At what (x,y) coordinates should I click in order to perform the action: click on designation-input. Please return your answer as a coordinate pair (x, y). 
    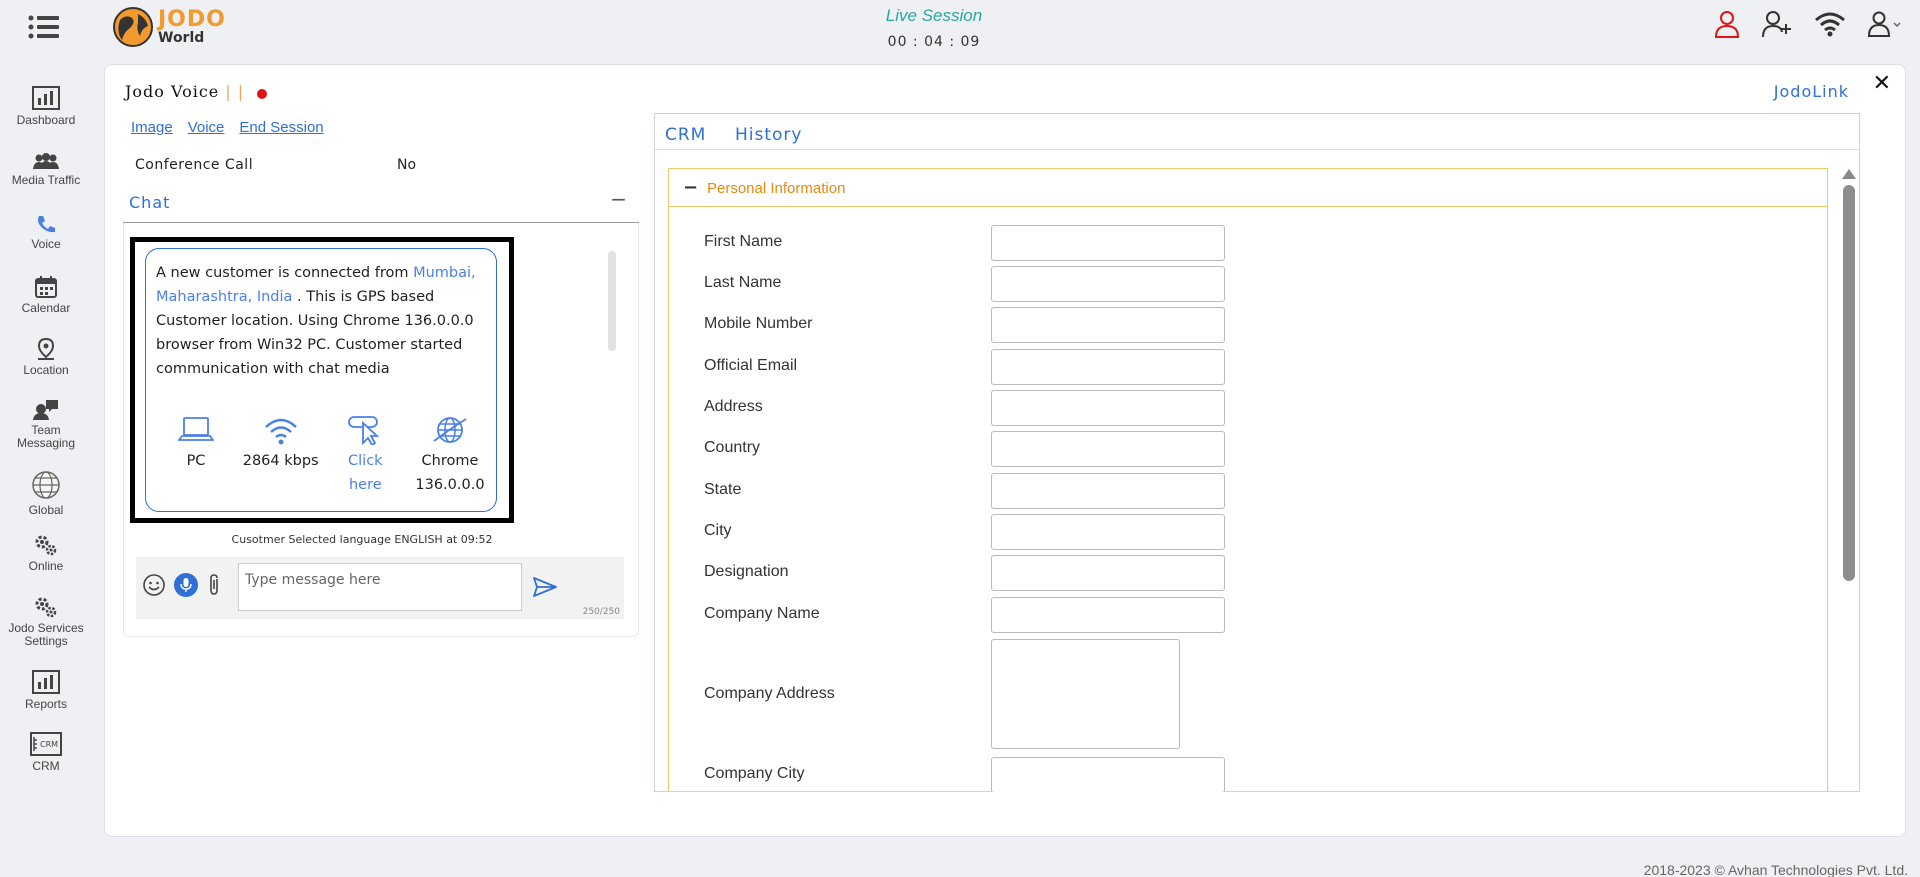
    Looking at the image, I should click on (1108, 573).